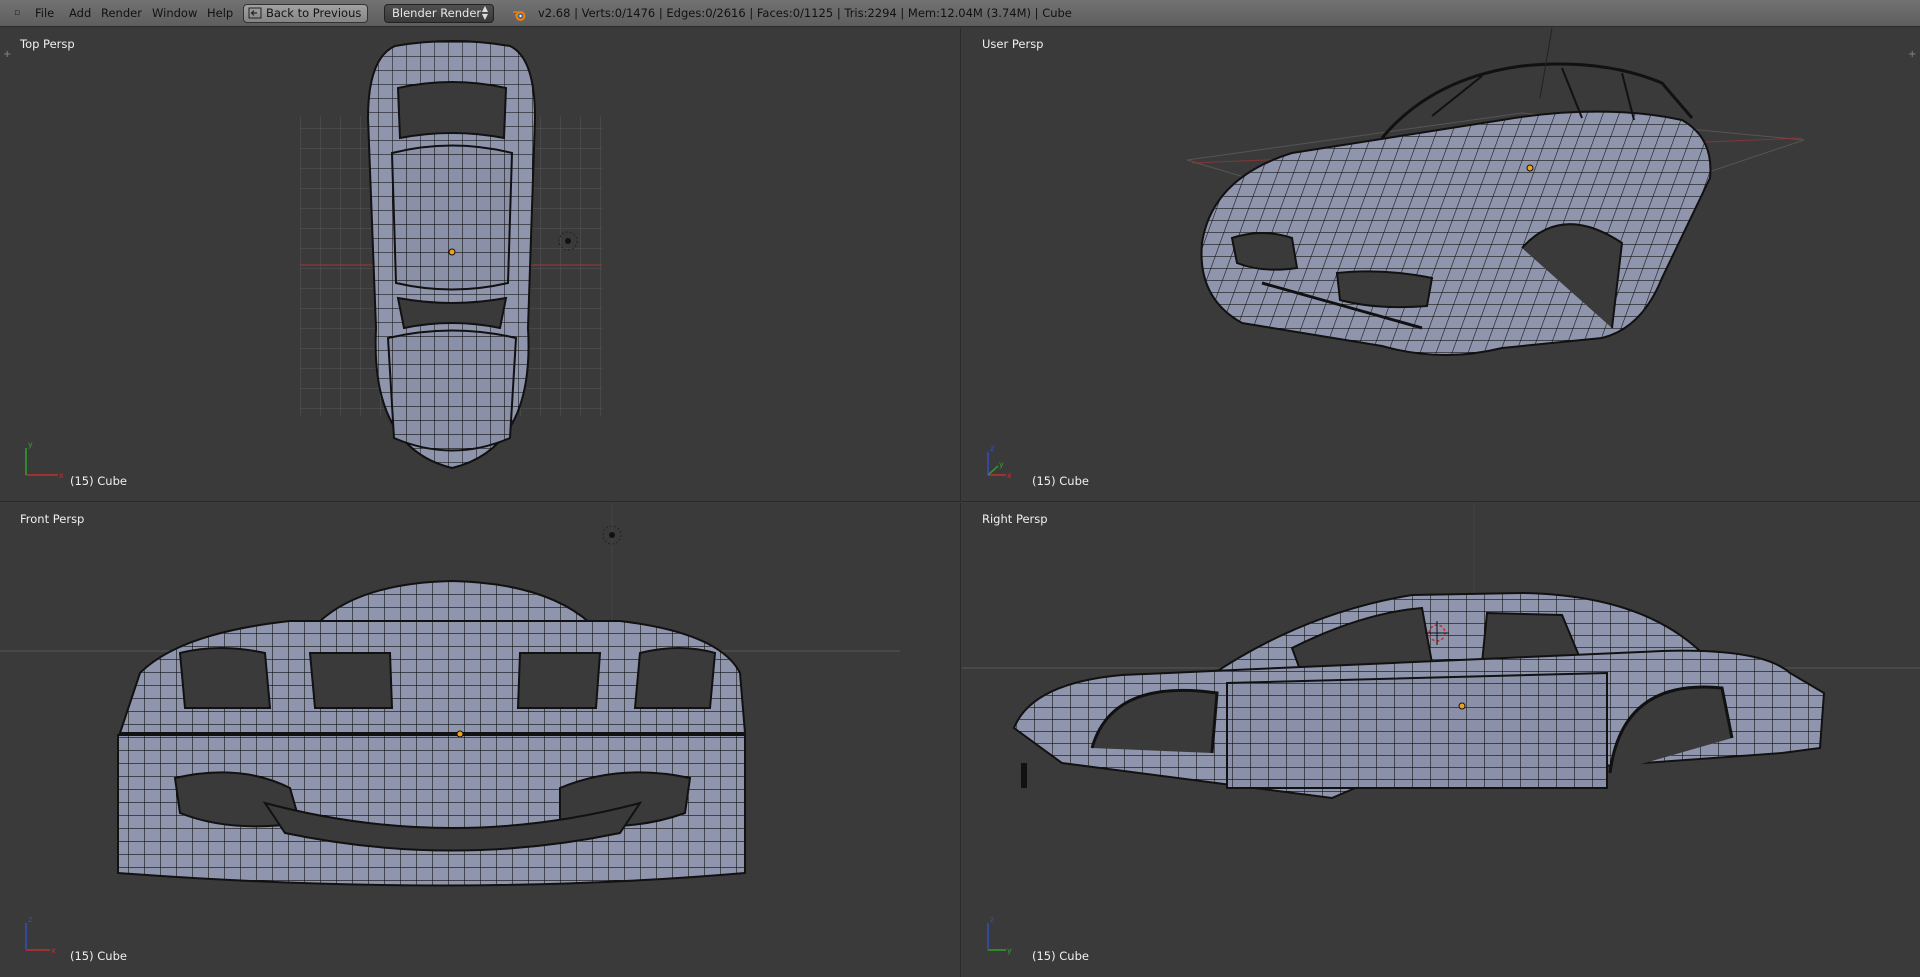 This screenshot has width=1920, height=977. Describe the element at coordinates (52, 519) in the screenshot. I see `viewport-label: Front Persp` at that location.